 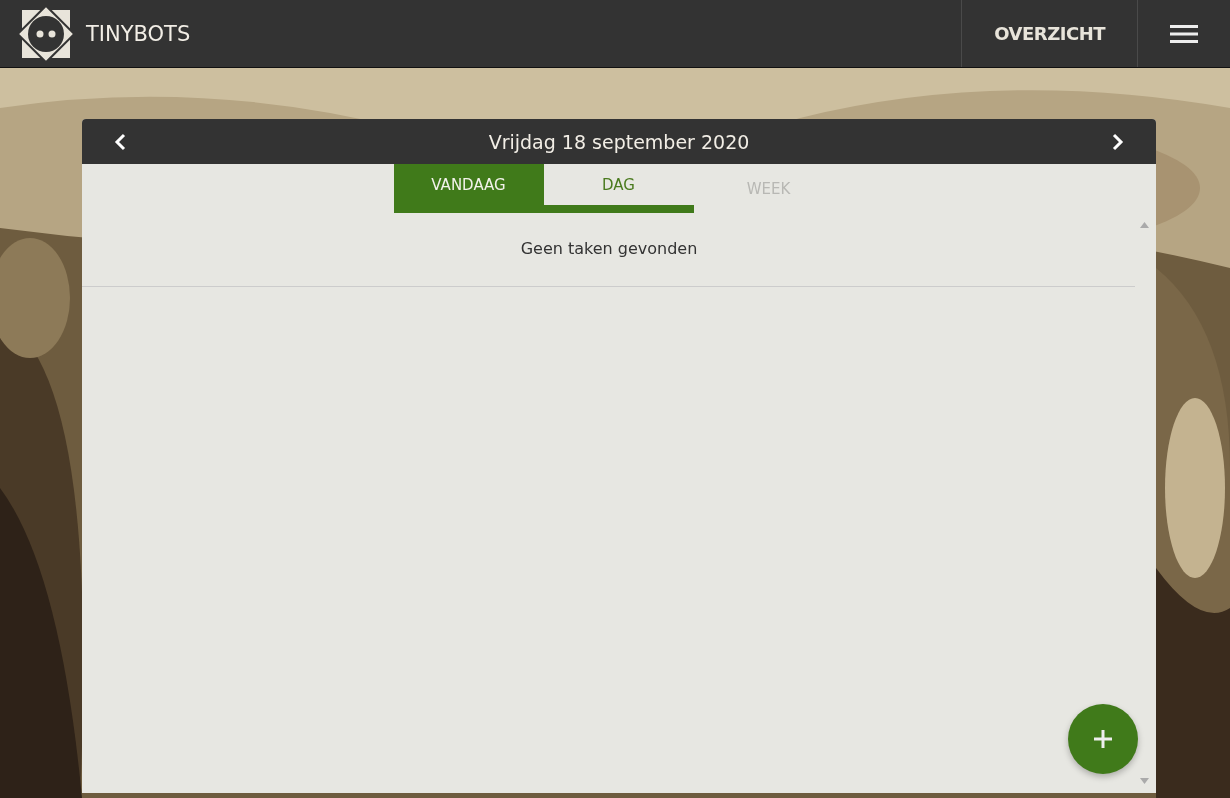 What do you see at coordinates (120, 141) in the screenshot?
I see `chevron-left-icon` at bounding box center [120, 141].